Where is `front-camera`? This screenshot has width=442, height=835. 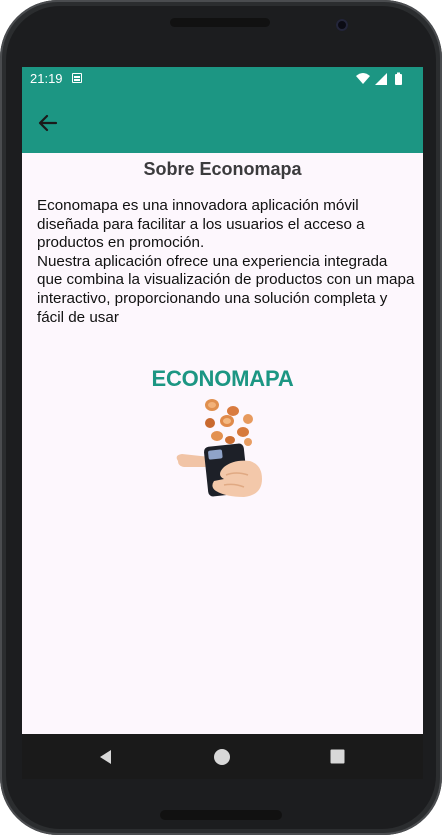
front-camera is located at coordinates (342, 25).